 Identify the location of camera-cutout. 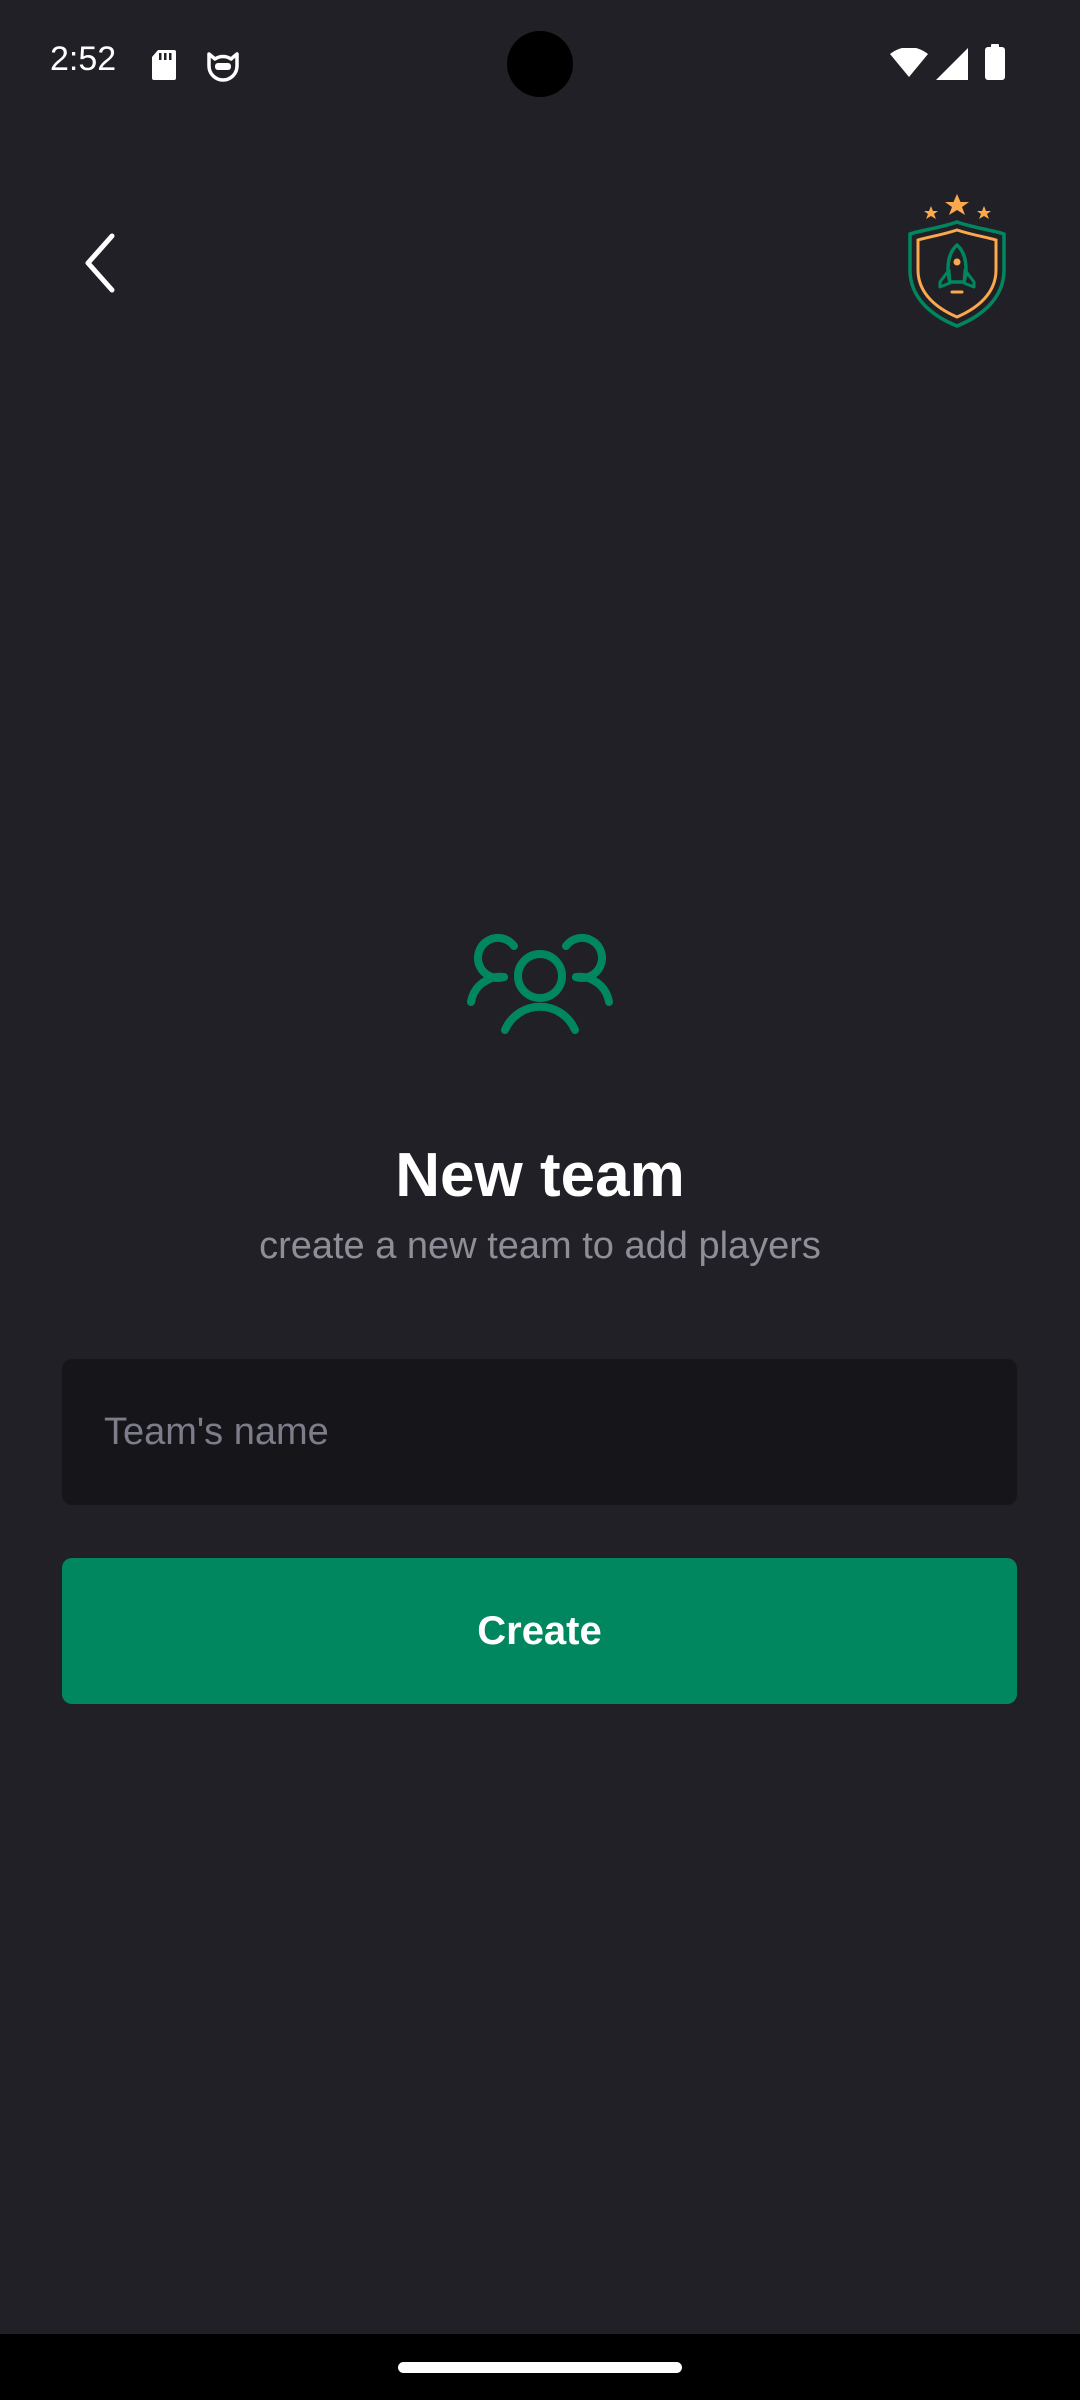
(540, 64).